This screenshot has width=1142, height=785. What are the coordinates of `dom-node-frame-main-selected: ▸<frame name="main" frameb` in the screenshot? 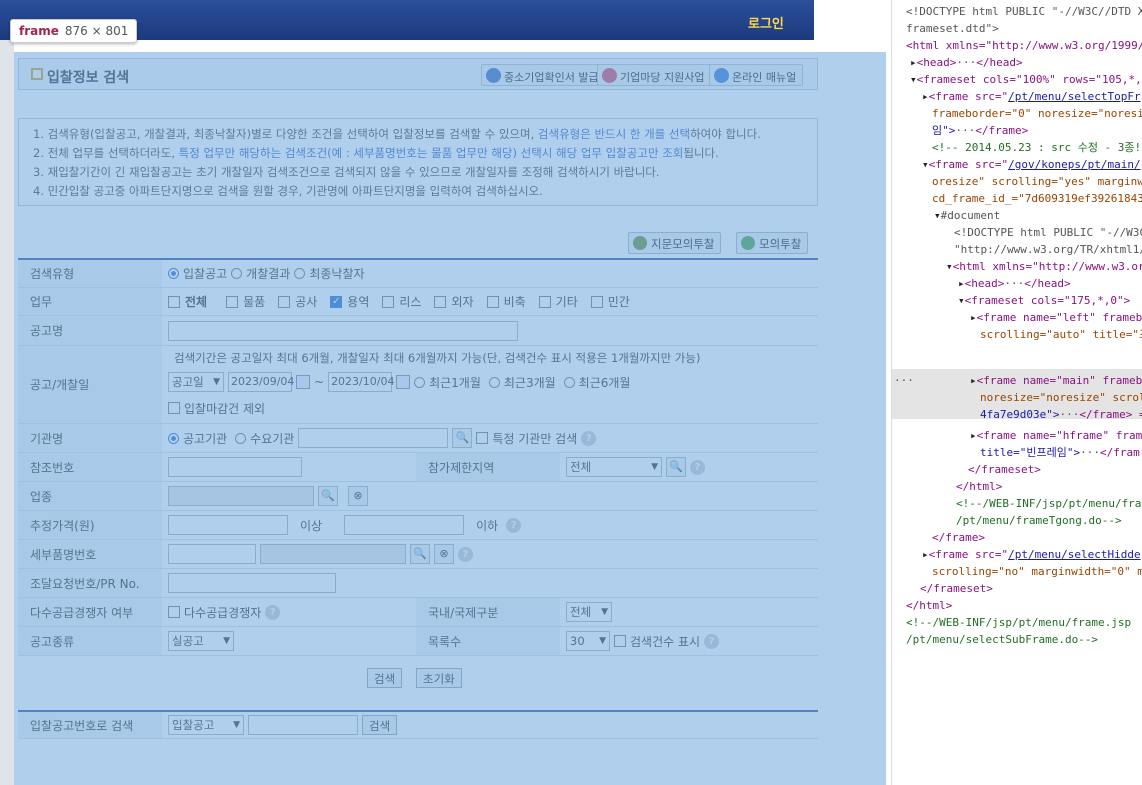 It's located at (1056, 380).